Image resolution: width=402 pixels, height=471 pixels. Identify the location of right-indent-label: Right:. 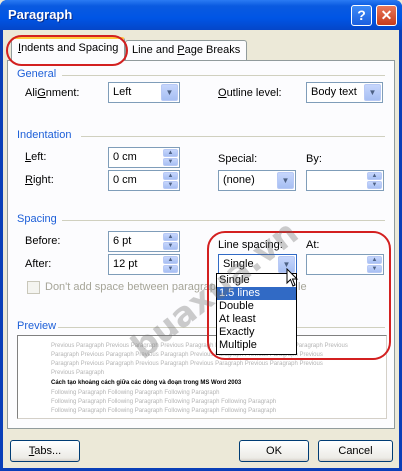
(39, 180).